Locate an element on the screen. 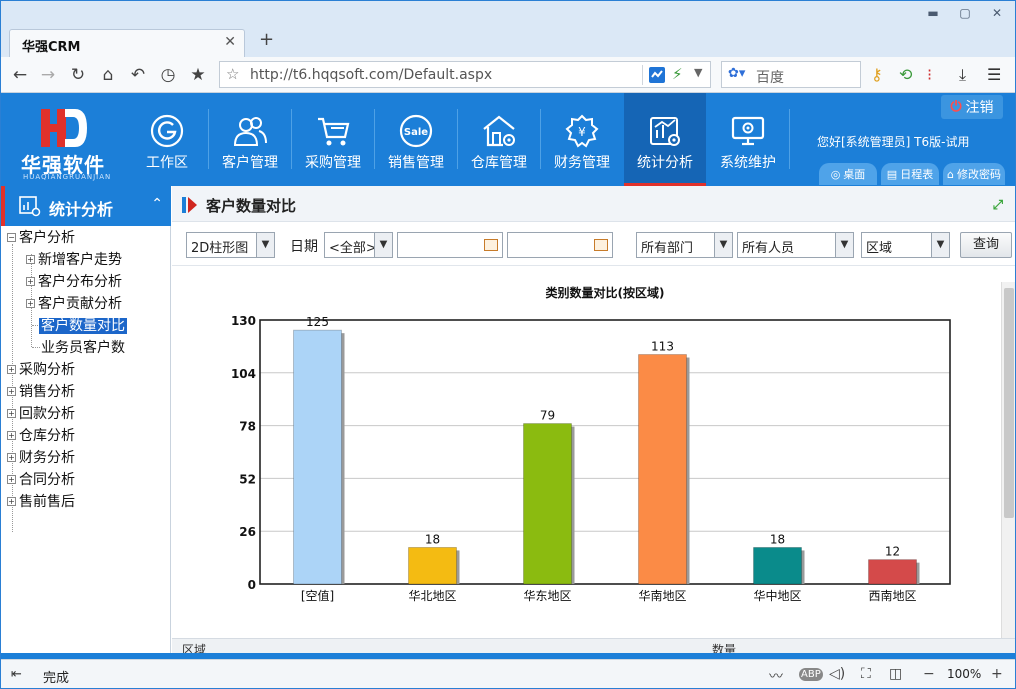  sidebar-header: 统计分析 ⌃ is located at coordinates (86, 206).